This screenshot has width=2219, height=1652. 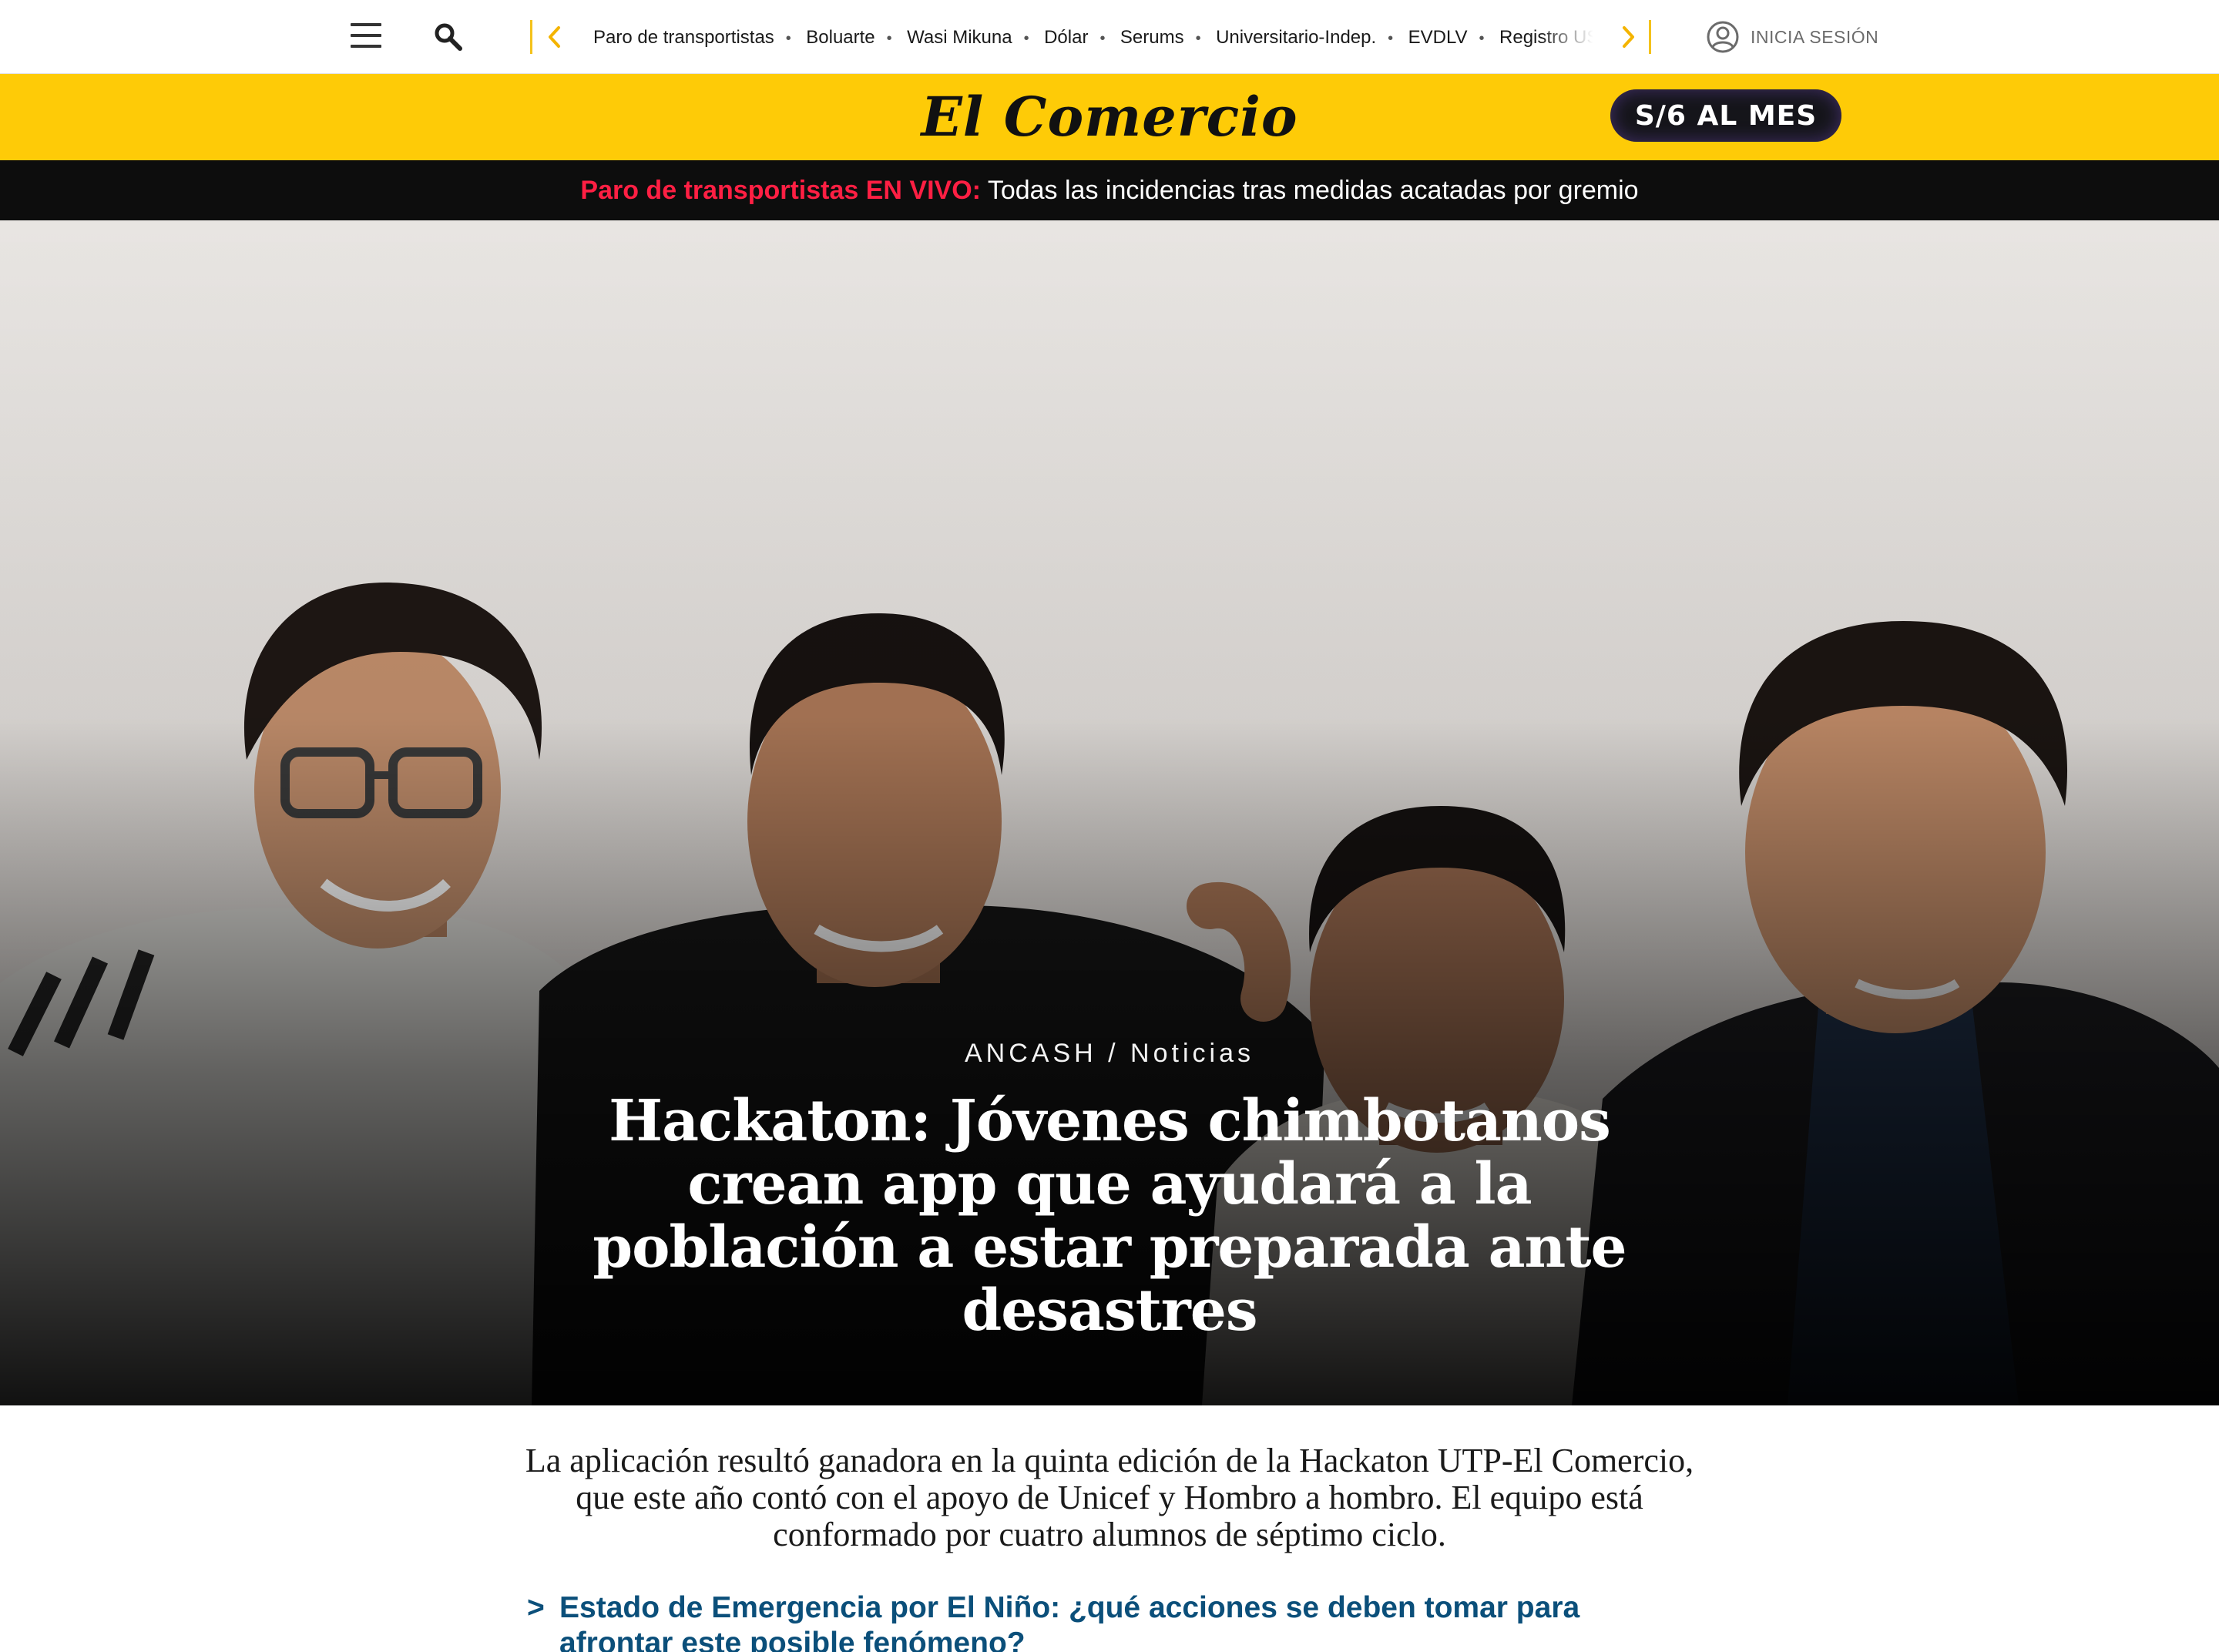 What do you see at coordinates (536, 1608) in the screenshot?
I see `chevron-right-icon: >` at bounding box center [536, 1608].